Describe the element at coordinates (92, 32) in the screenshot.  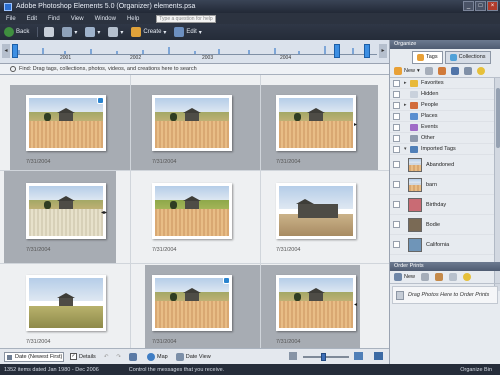
I see `display-button: ▾` at that location.